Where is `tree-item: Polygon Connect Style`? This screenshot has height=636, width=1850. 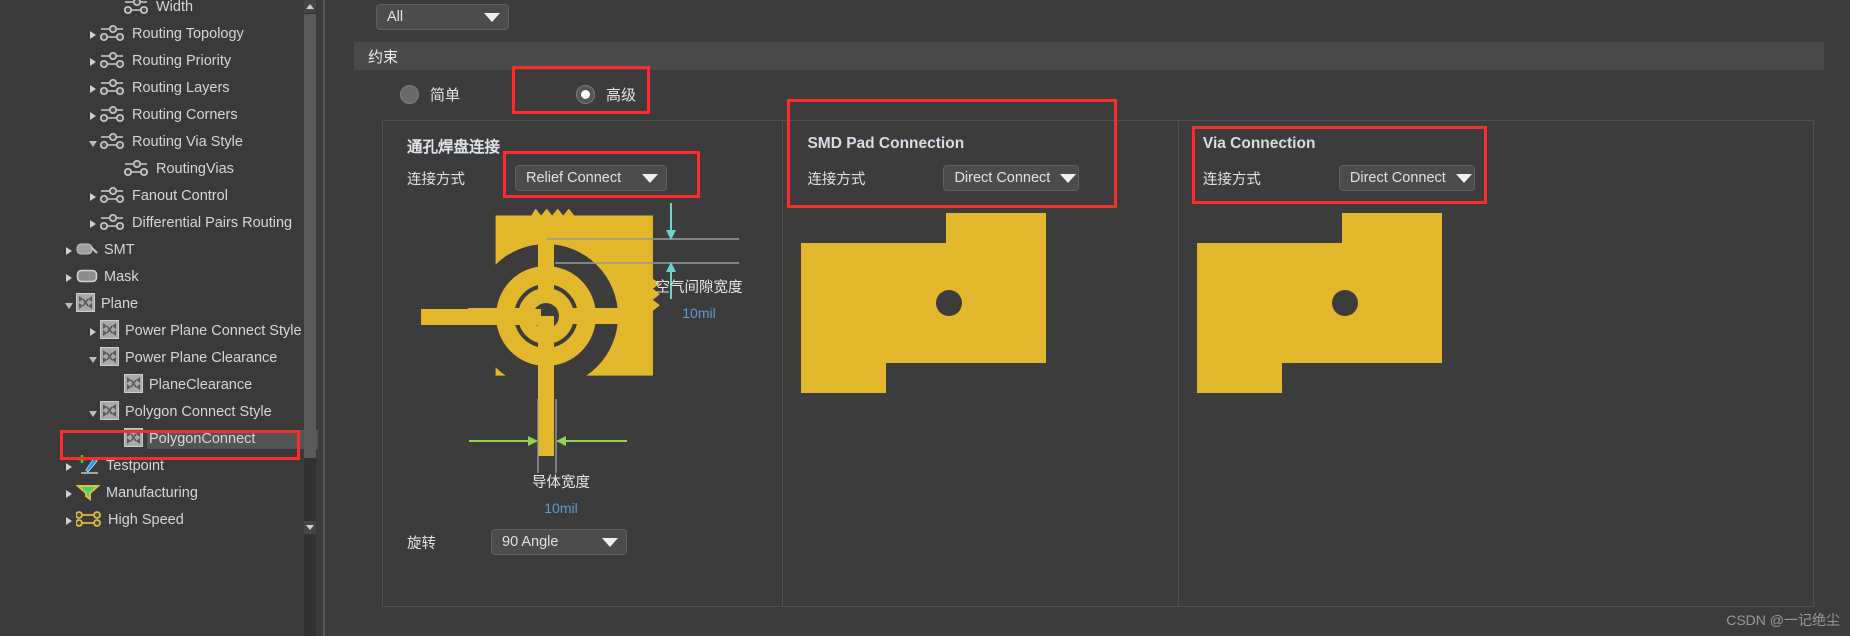
tree-item: Polygon Connect Style is located at coordinates (150, 412).